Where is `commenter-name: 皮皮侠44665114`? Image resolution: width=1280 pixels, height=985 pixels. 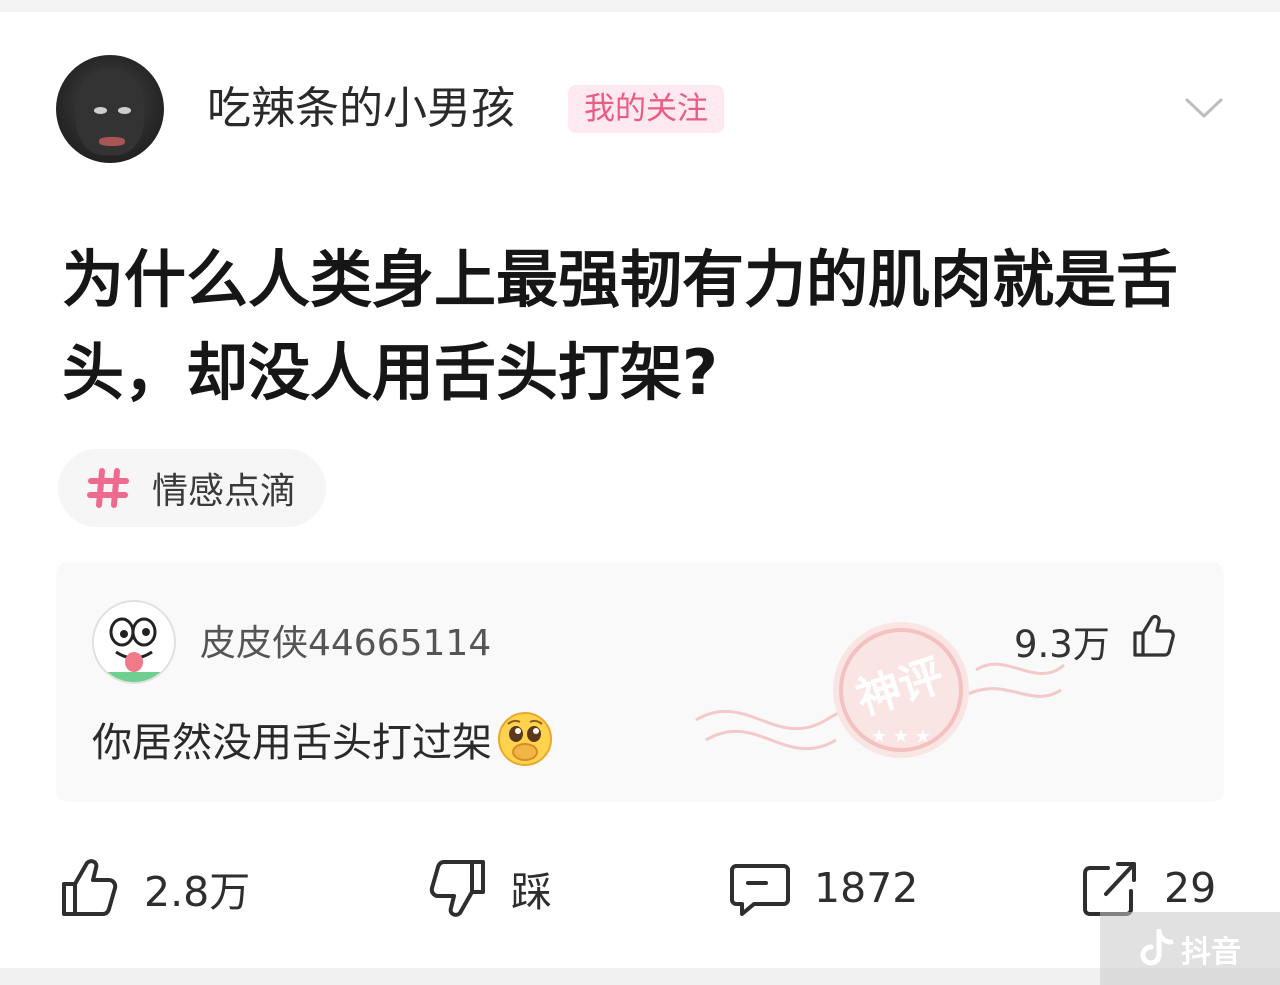
commenter-name: 皮皮侠44665114 is located at coordinates (345, 640).